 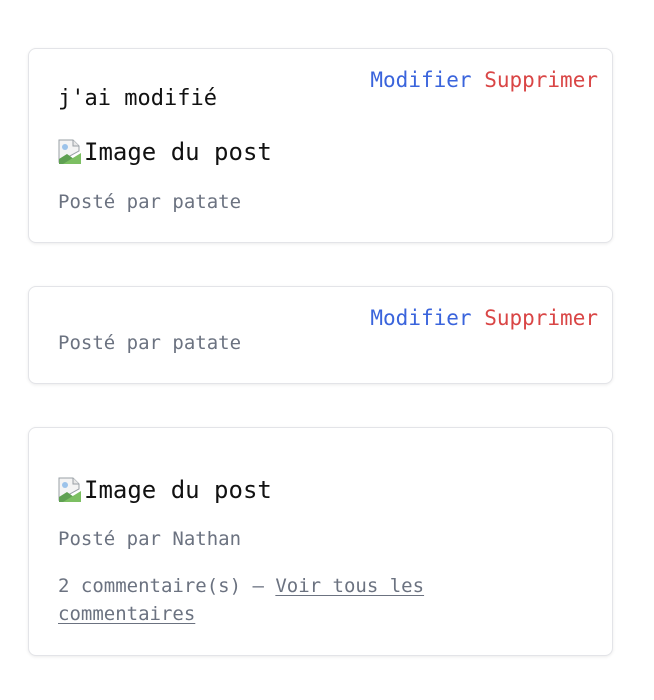 I want to click on post-title: j'ai modifié, so click(x=137, y=98).